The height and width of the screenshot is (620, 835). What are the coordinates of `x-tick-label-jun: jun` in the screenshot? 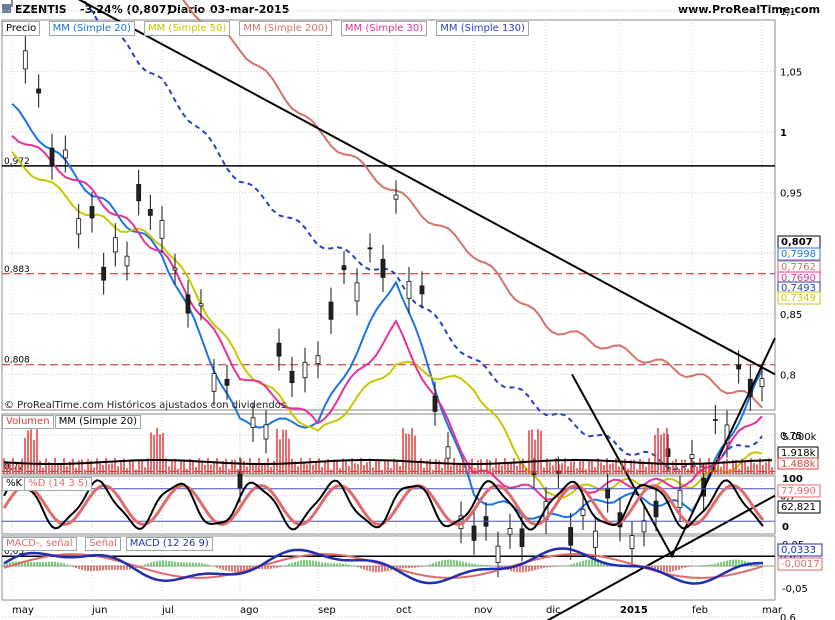 It's located at (99, 610).